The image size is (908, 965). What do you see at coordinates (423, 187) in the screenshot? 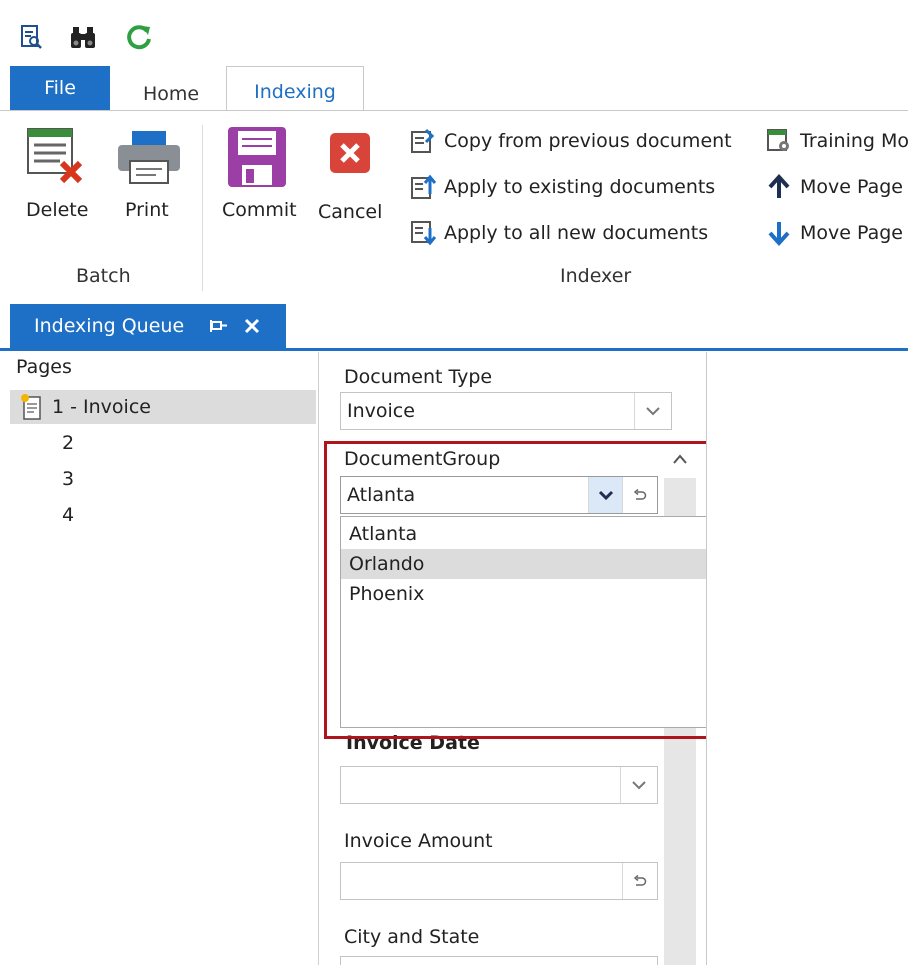
I see `apply-existing-icon` at bounding box center [423, 187].